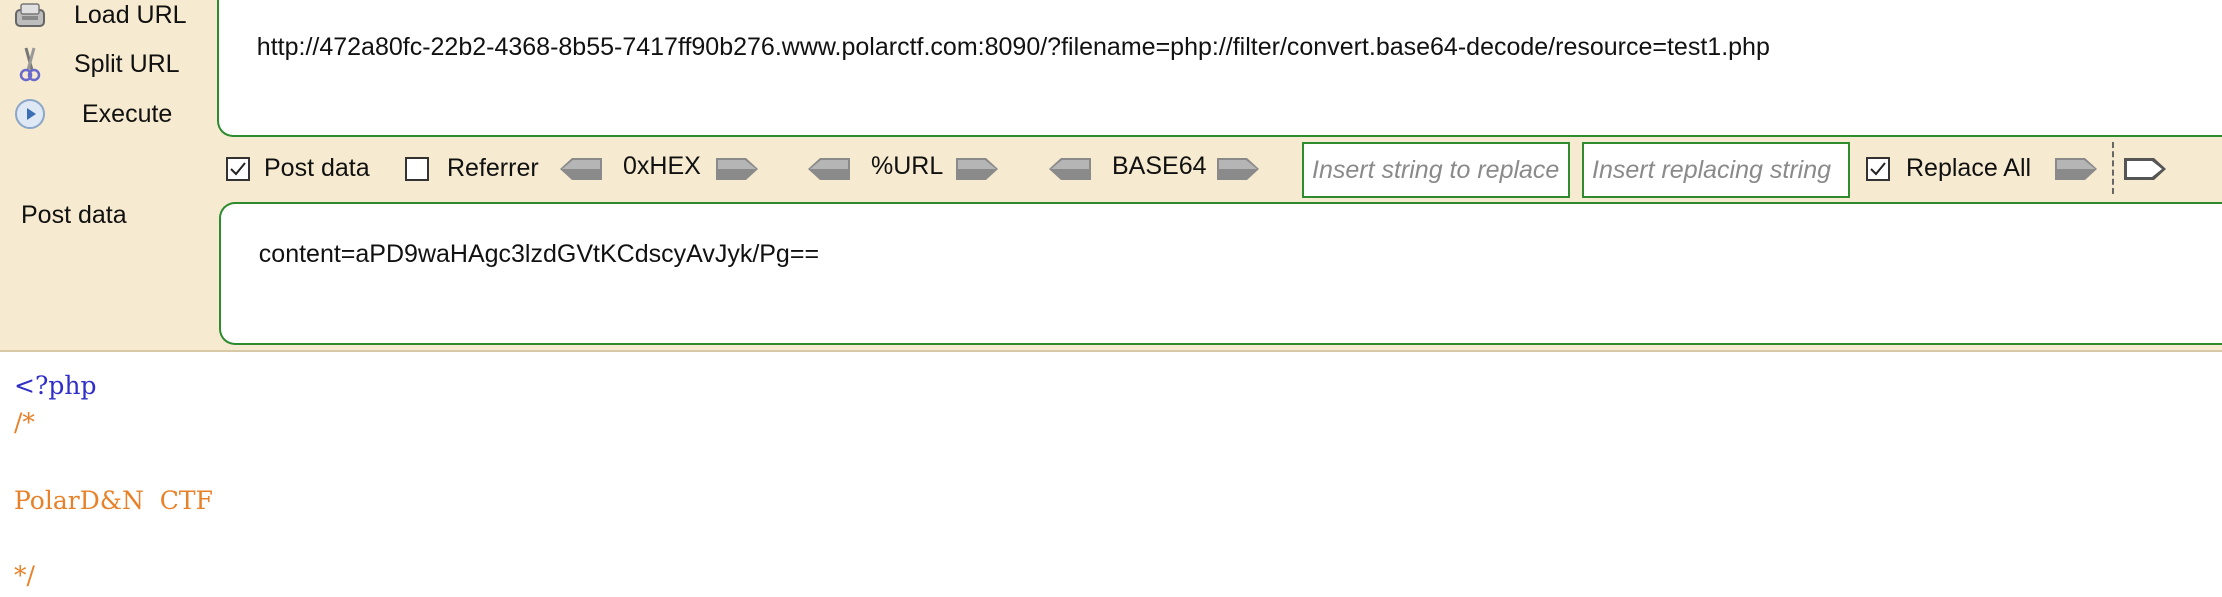  I want to click on url-encode-arrow-icon, so click(977, 169).